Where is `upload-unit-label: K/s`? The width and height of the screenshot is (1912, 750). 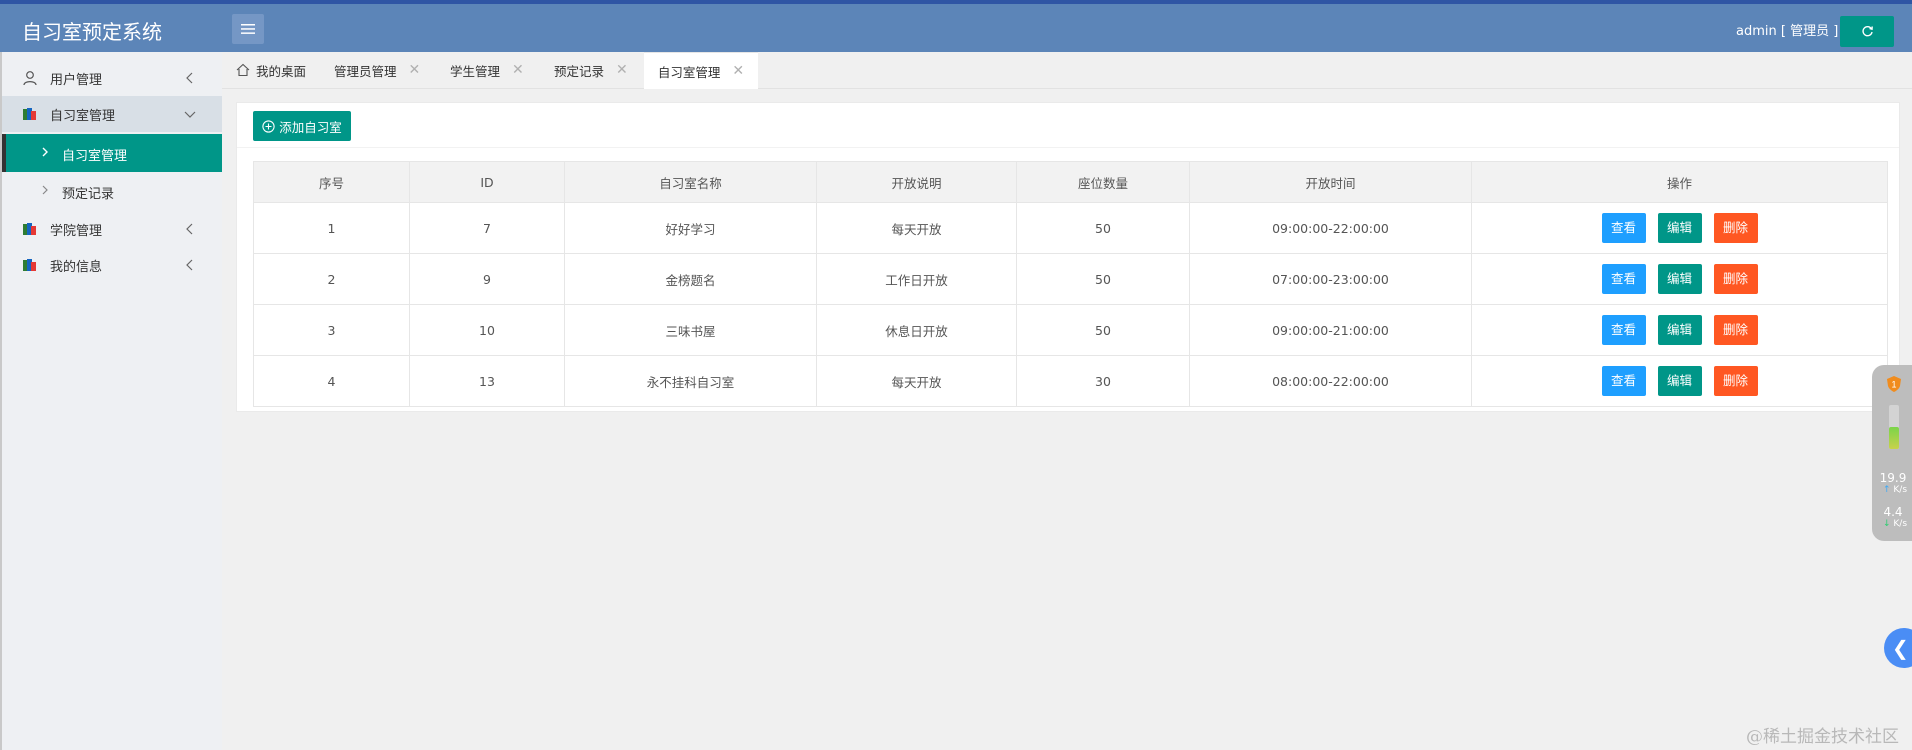 upload-unit-label: K/s is located at coordinates (1900, 490).